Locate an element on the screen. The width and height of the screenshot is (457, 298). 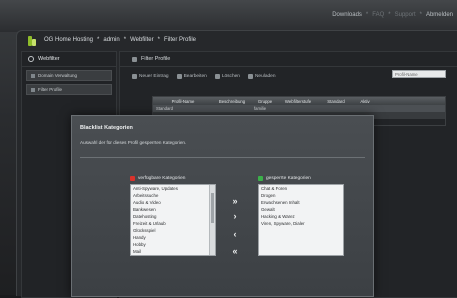
breadcrumb-item: admin is located at coordinates (111, 40).